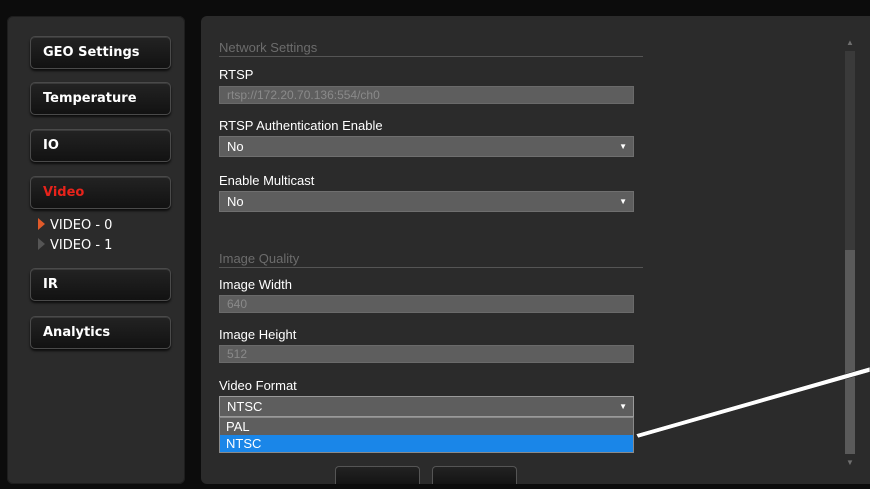  I want to click on rtsp-label: RTSP, so click(236, 74).